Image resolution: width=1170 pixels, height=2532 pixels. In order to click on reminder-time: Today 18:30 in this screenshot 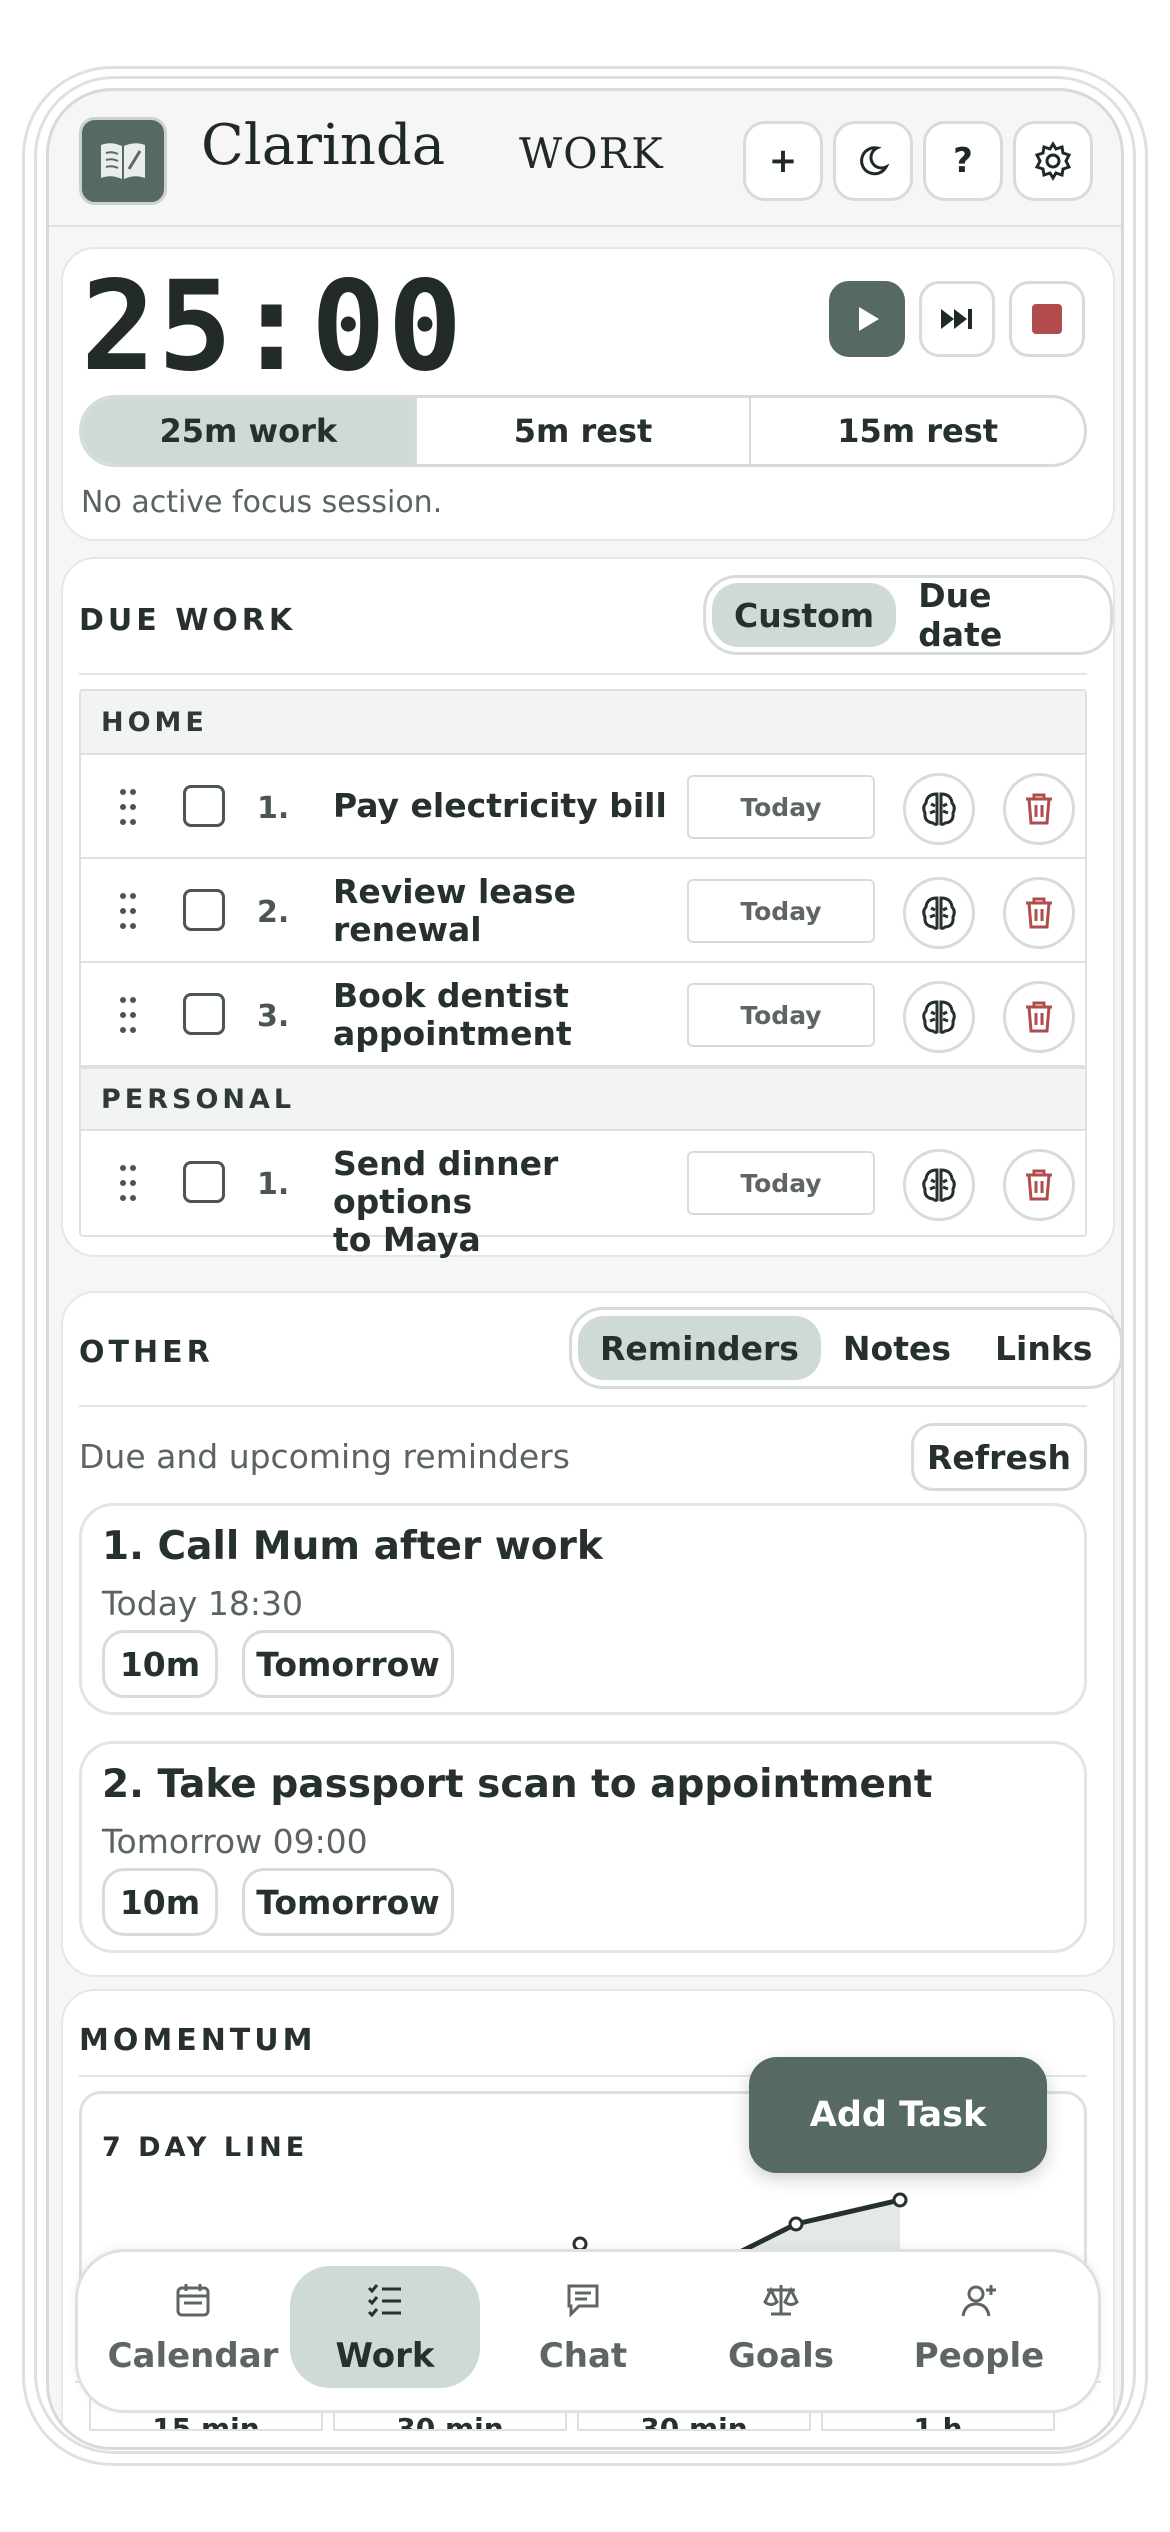, I will do `click(203, 1603)`.